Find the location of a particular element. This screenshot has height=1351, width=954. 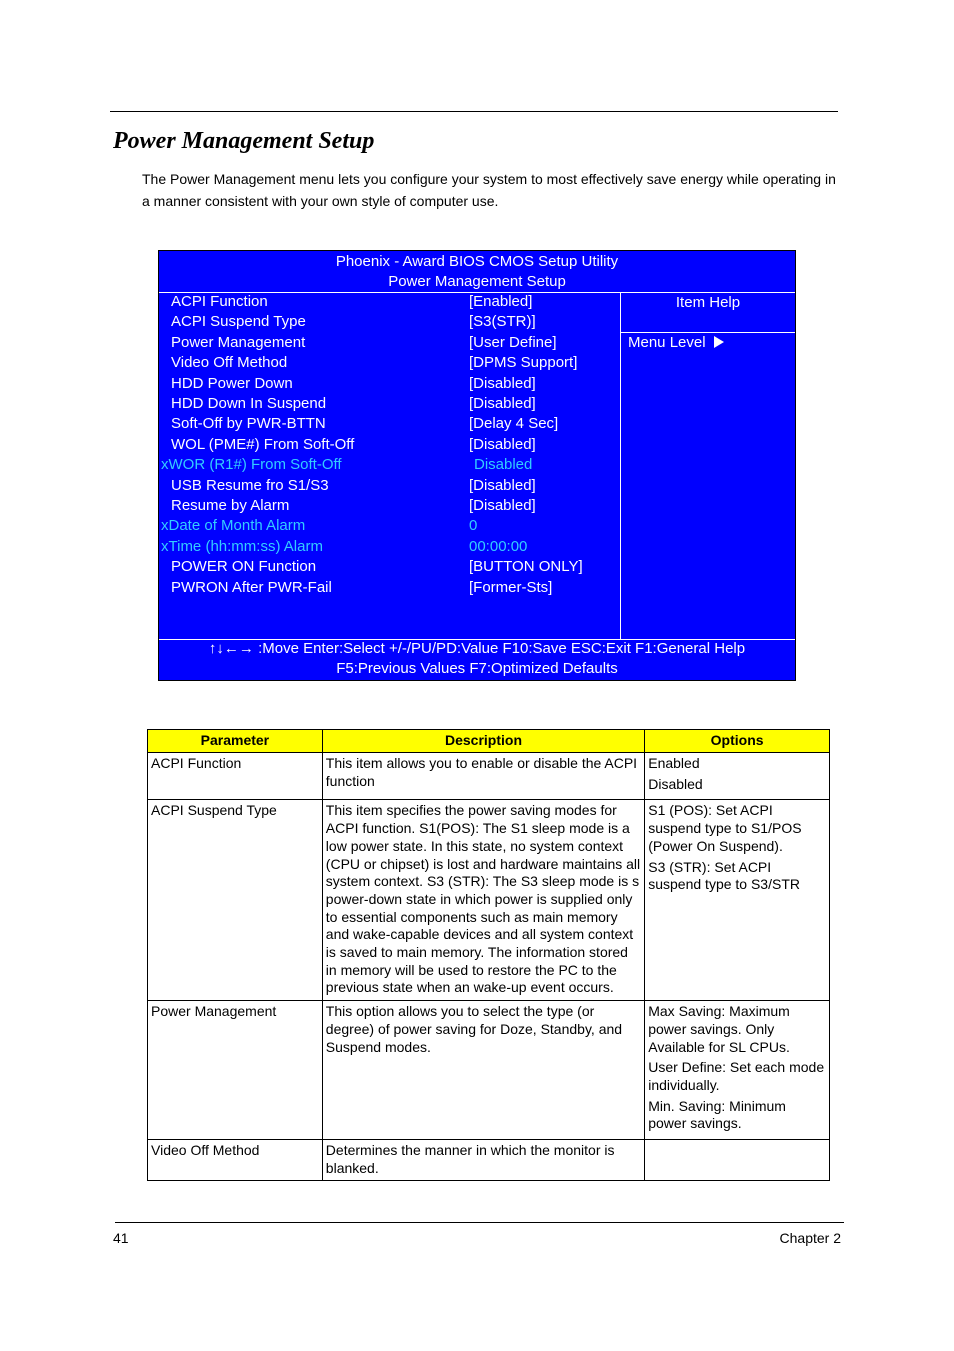

bios-item-label: WOL (PME#) From Soft-Off is located at coordinates (263, 444).